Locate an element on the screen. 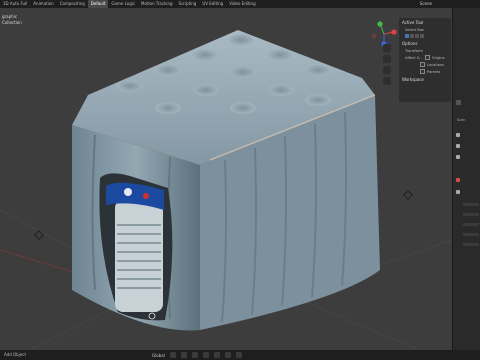  tab-default: Default is located at coordinates (98, 4).